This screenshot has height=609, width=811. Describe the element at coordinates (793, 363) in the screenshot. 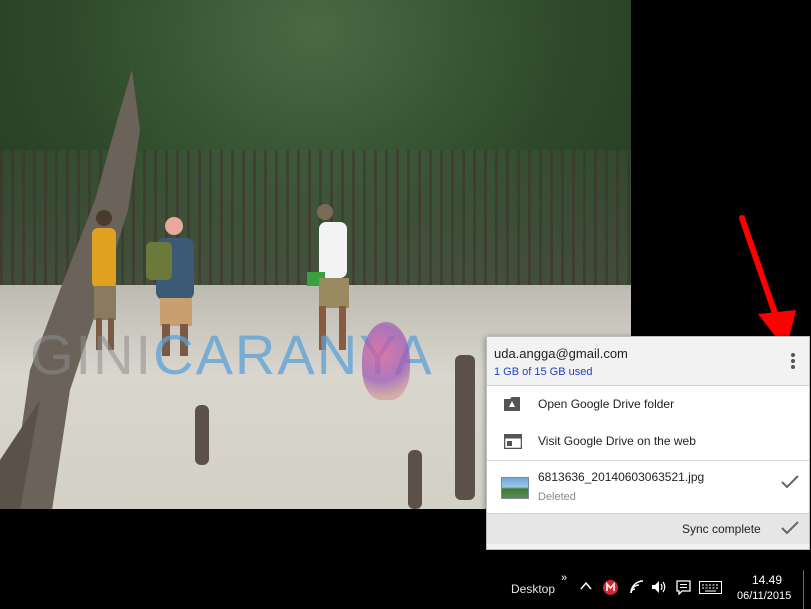

I see `more-options-icon` at that location.